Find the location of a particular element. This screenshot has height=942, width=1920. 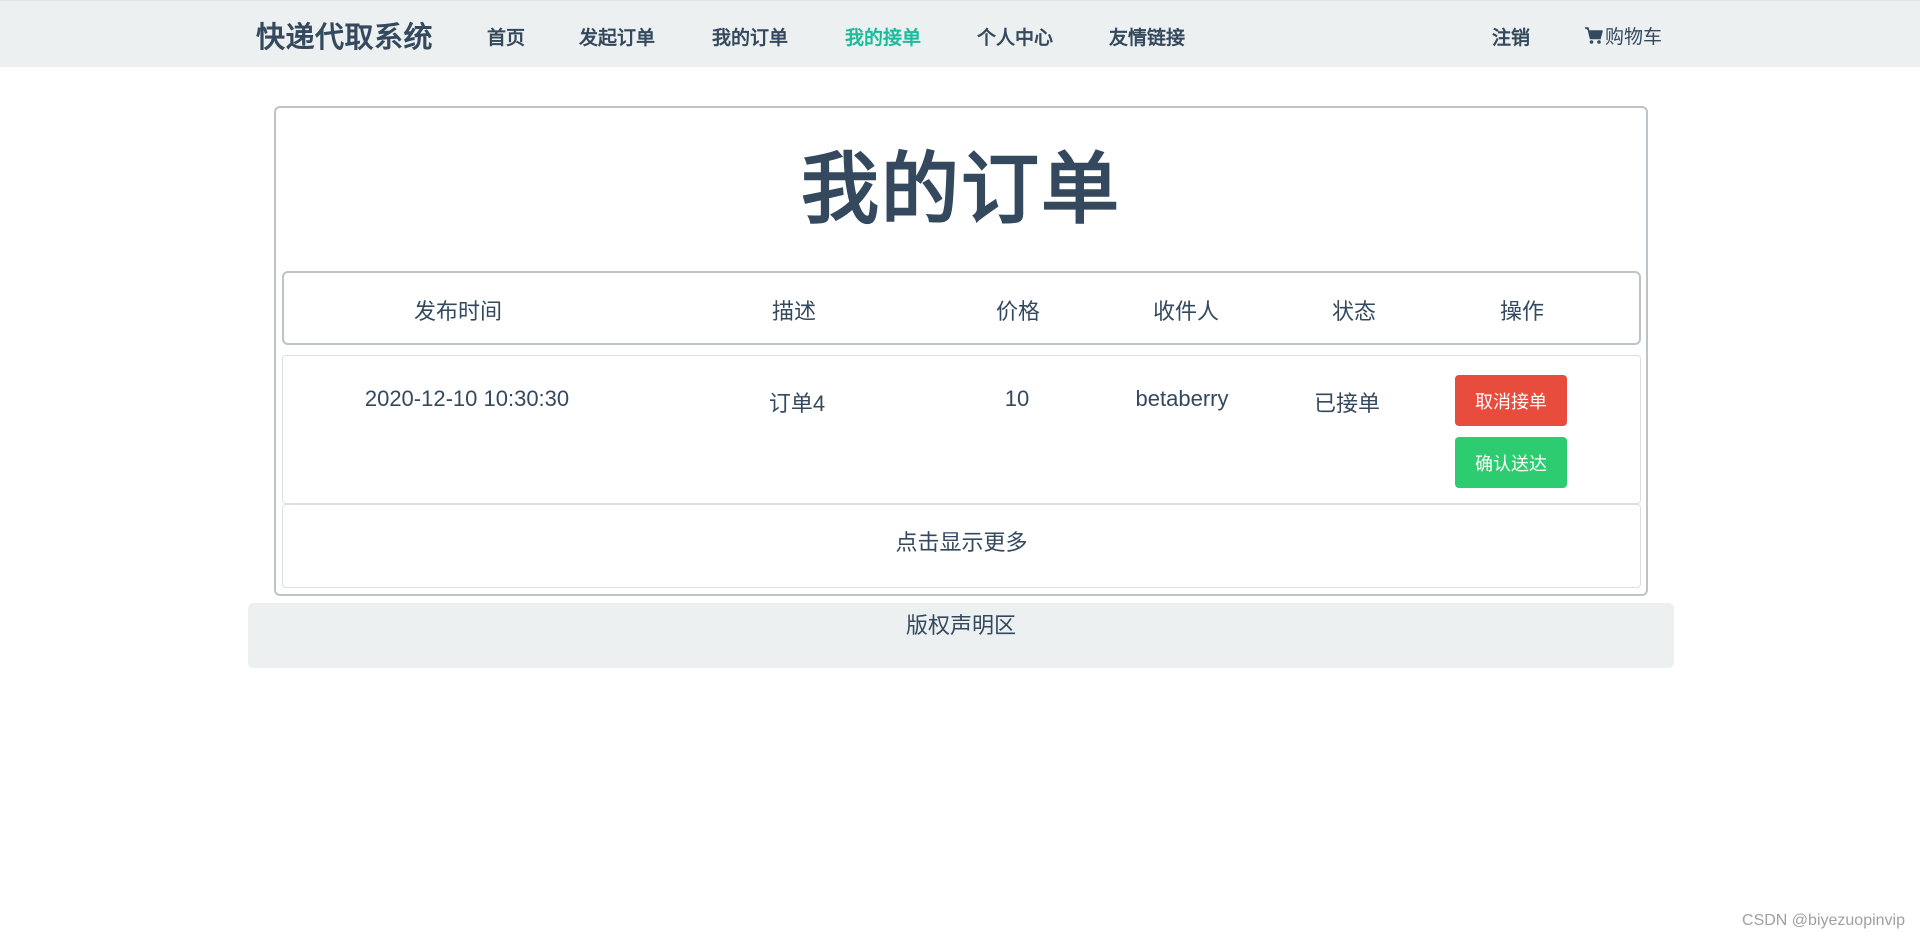

cart-link: 购物车 is located at coordinates (1623, 35).